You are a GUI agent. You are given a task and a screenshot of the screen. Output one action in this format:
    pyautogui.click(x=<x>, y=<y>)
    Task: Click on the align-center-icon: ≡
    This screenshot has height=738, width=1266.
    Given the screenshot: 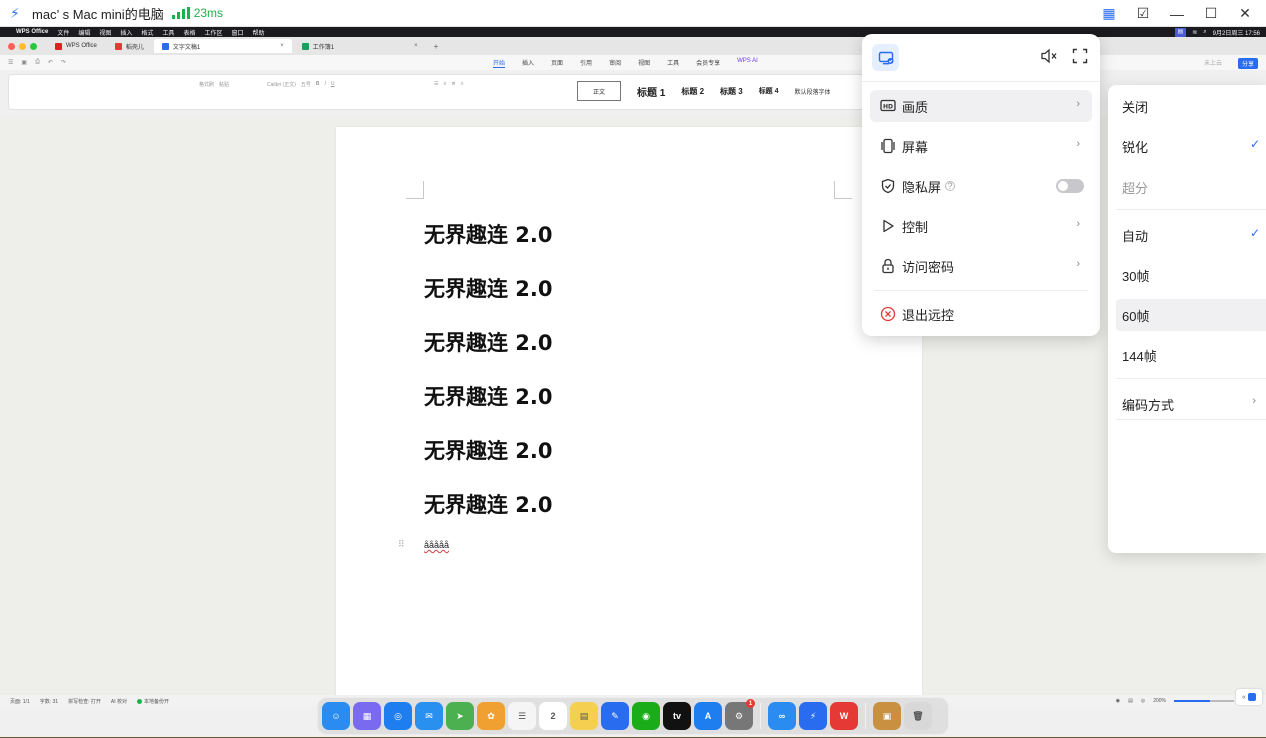 What is the action you would take?
    pyautogui.click(x=462, y=84)
    